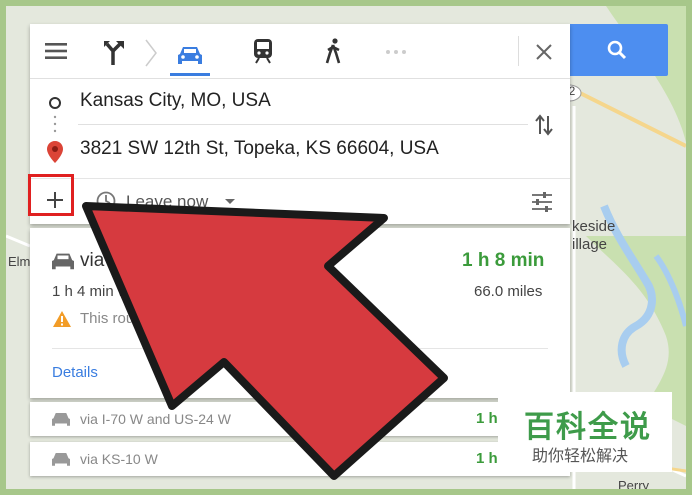 The width and height of the screenshot is (692, 495). What do you see at coordinates (580, 456) in the screenshot?
I see `watermark-subtitle: 助你轻松解决` at bounding box center [580, 456].